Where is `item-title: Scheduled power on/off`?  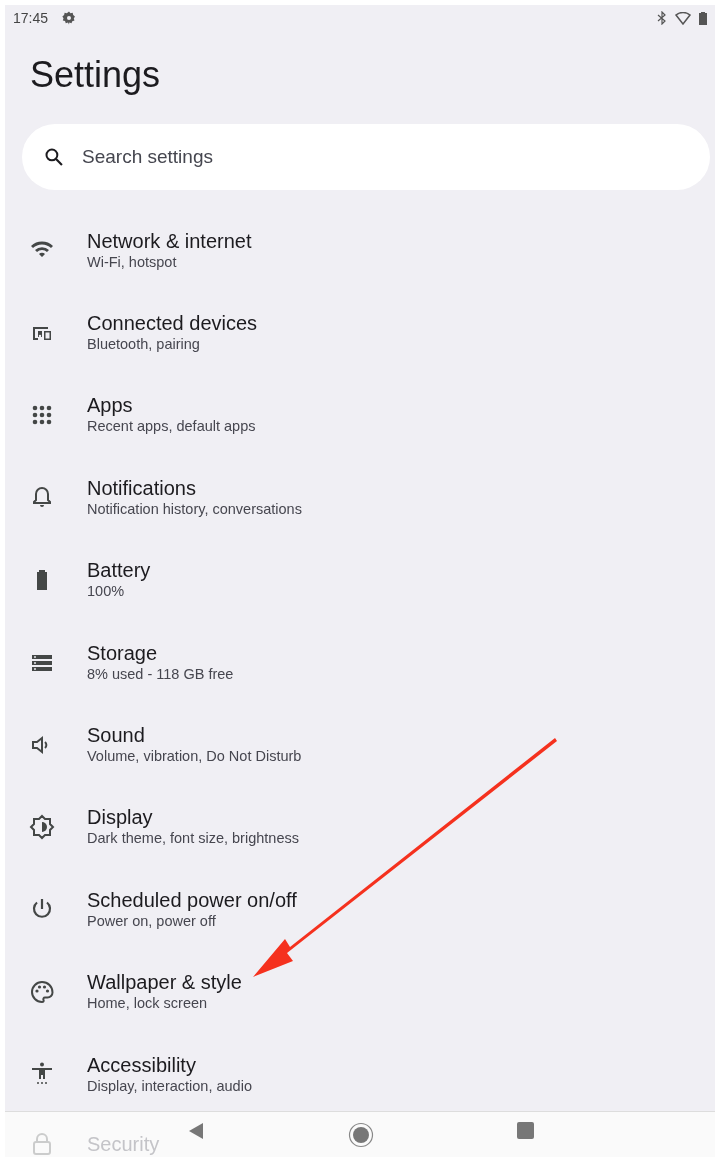 item-title: Scheduled power on/off is located at coordinates (192, 899).